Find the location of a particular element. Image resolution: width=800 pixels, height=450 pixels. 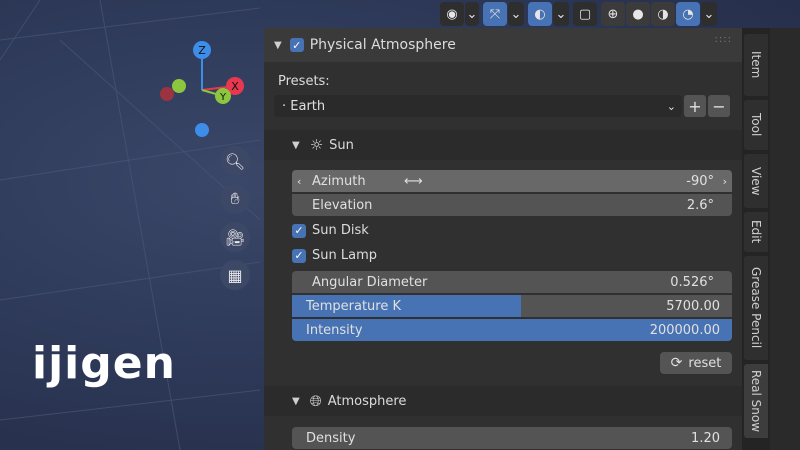

atmosphere-subpanel-header: ▼ 🌐︎ Atmosphere is located at coordinates (503, 401).